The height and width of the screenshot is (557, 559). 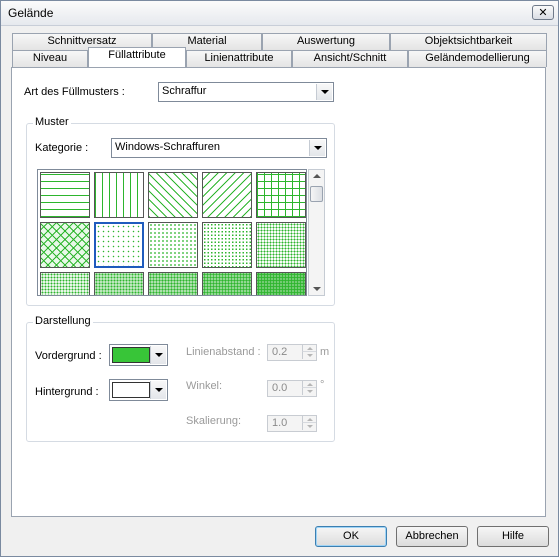 I want to click on fill-type-dropdown: Schraffur, so click(x=246, y=92).